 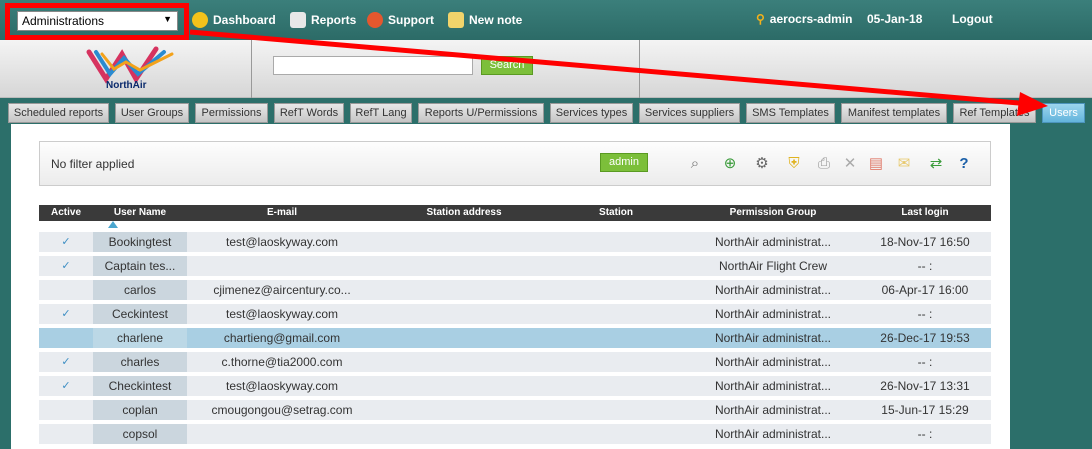 I want to click on cell-user-name: copsol, so click(x=140, y=434).